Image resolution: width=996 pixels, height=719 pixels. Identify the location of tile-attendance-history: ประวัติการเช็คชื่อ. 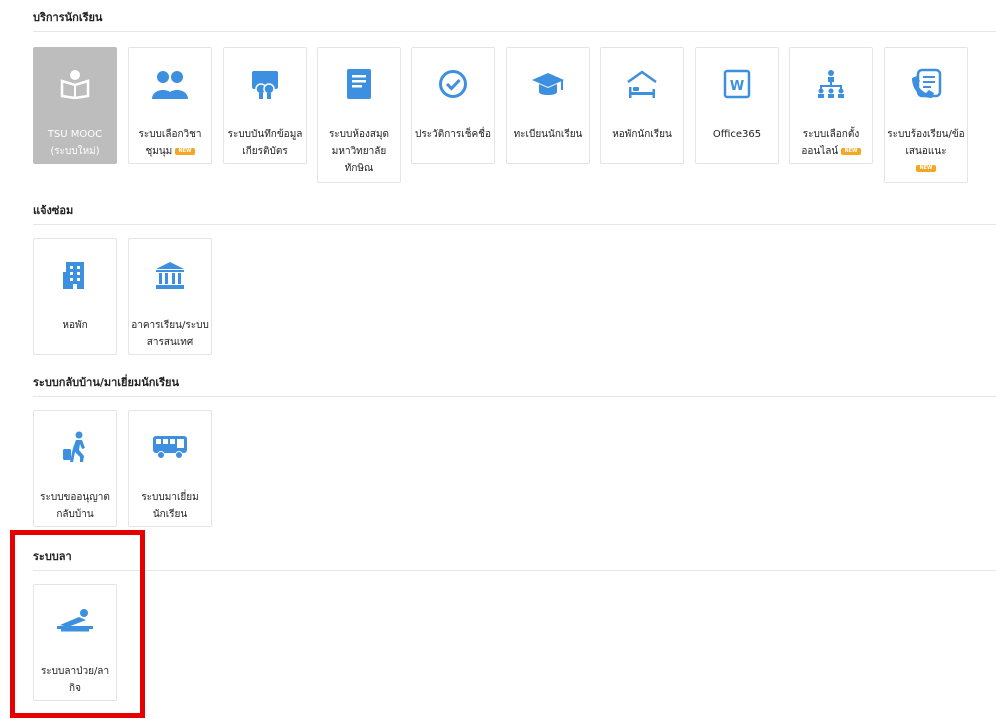
(453, 105).